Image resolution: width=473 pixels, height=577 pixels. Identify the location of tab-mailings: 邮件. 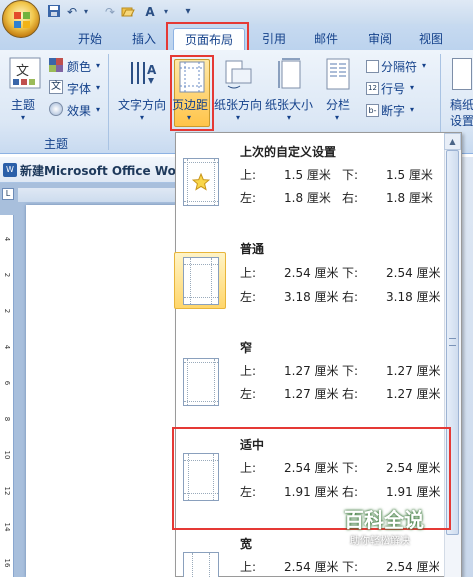
(326, 39).